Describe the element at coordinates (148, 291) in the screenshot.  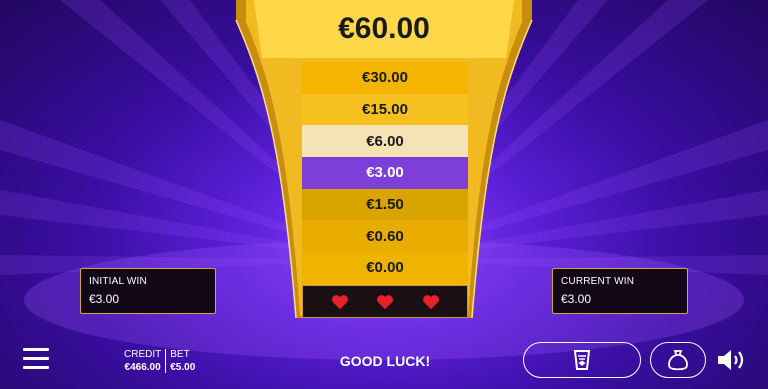
I see `initial-win-panel: INITIAL WIN €3.00` at that location.